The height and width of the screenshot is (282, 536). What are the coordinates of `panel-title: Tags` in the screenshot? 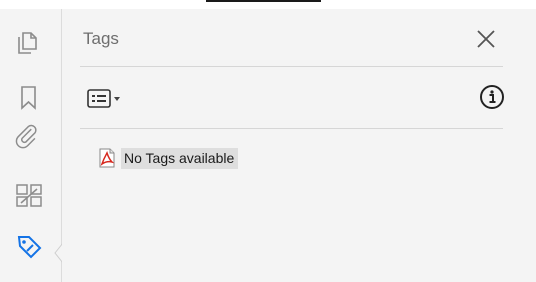 It's located at (101, 38).